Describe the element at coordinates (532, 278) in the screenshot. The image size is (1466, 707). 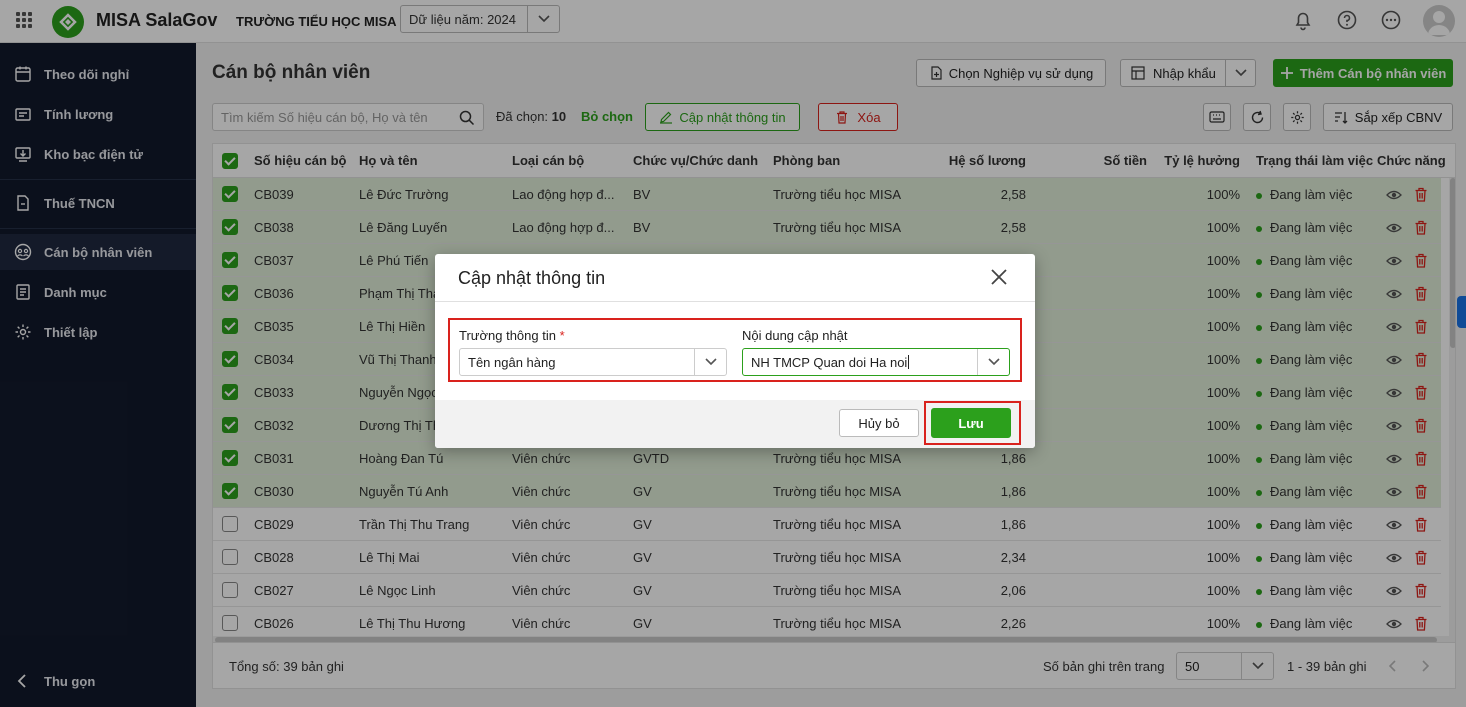
I see `dialog-title: Cập nhật thông tin` at that location.